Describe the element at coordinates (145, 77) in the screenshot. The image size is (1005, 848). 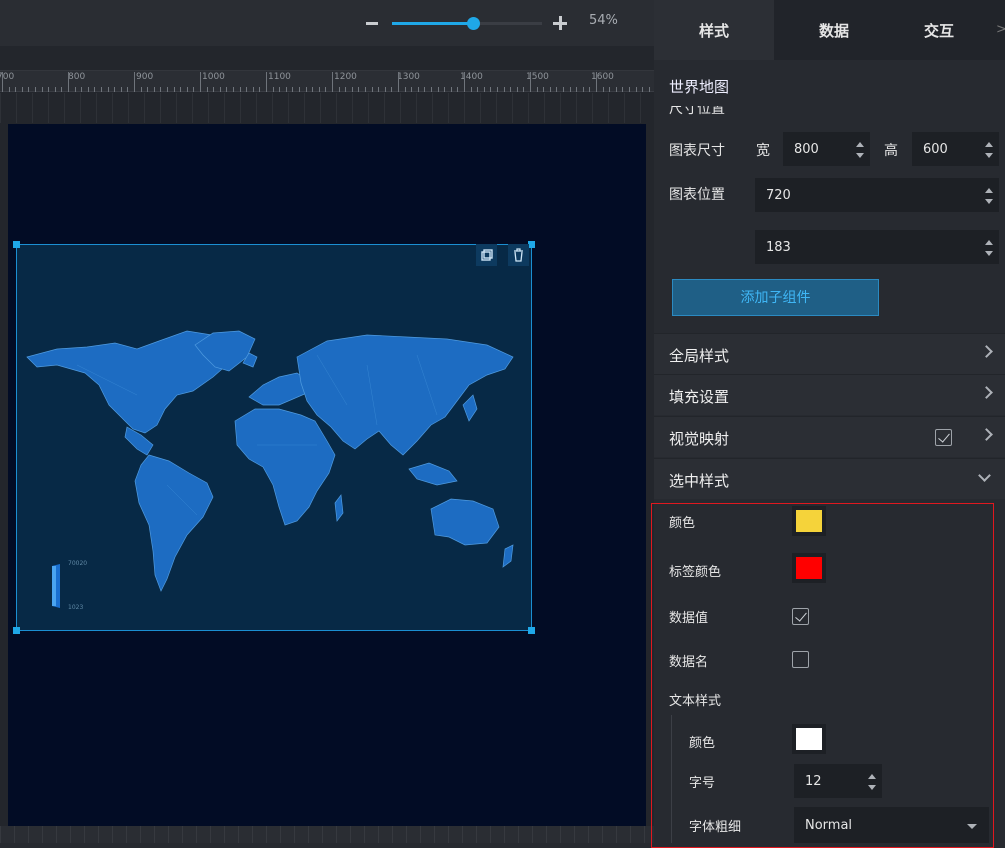
I see `ruler-label: 900` at that location.